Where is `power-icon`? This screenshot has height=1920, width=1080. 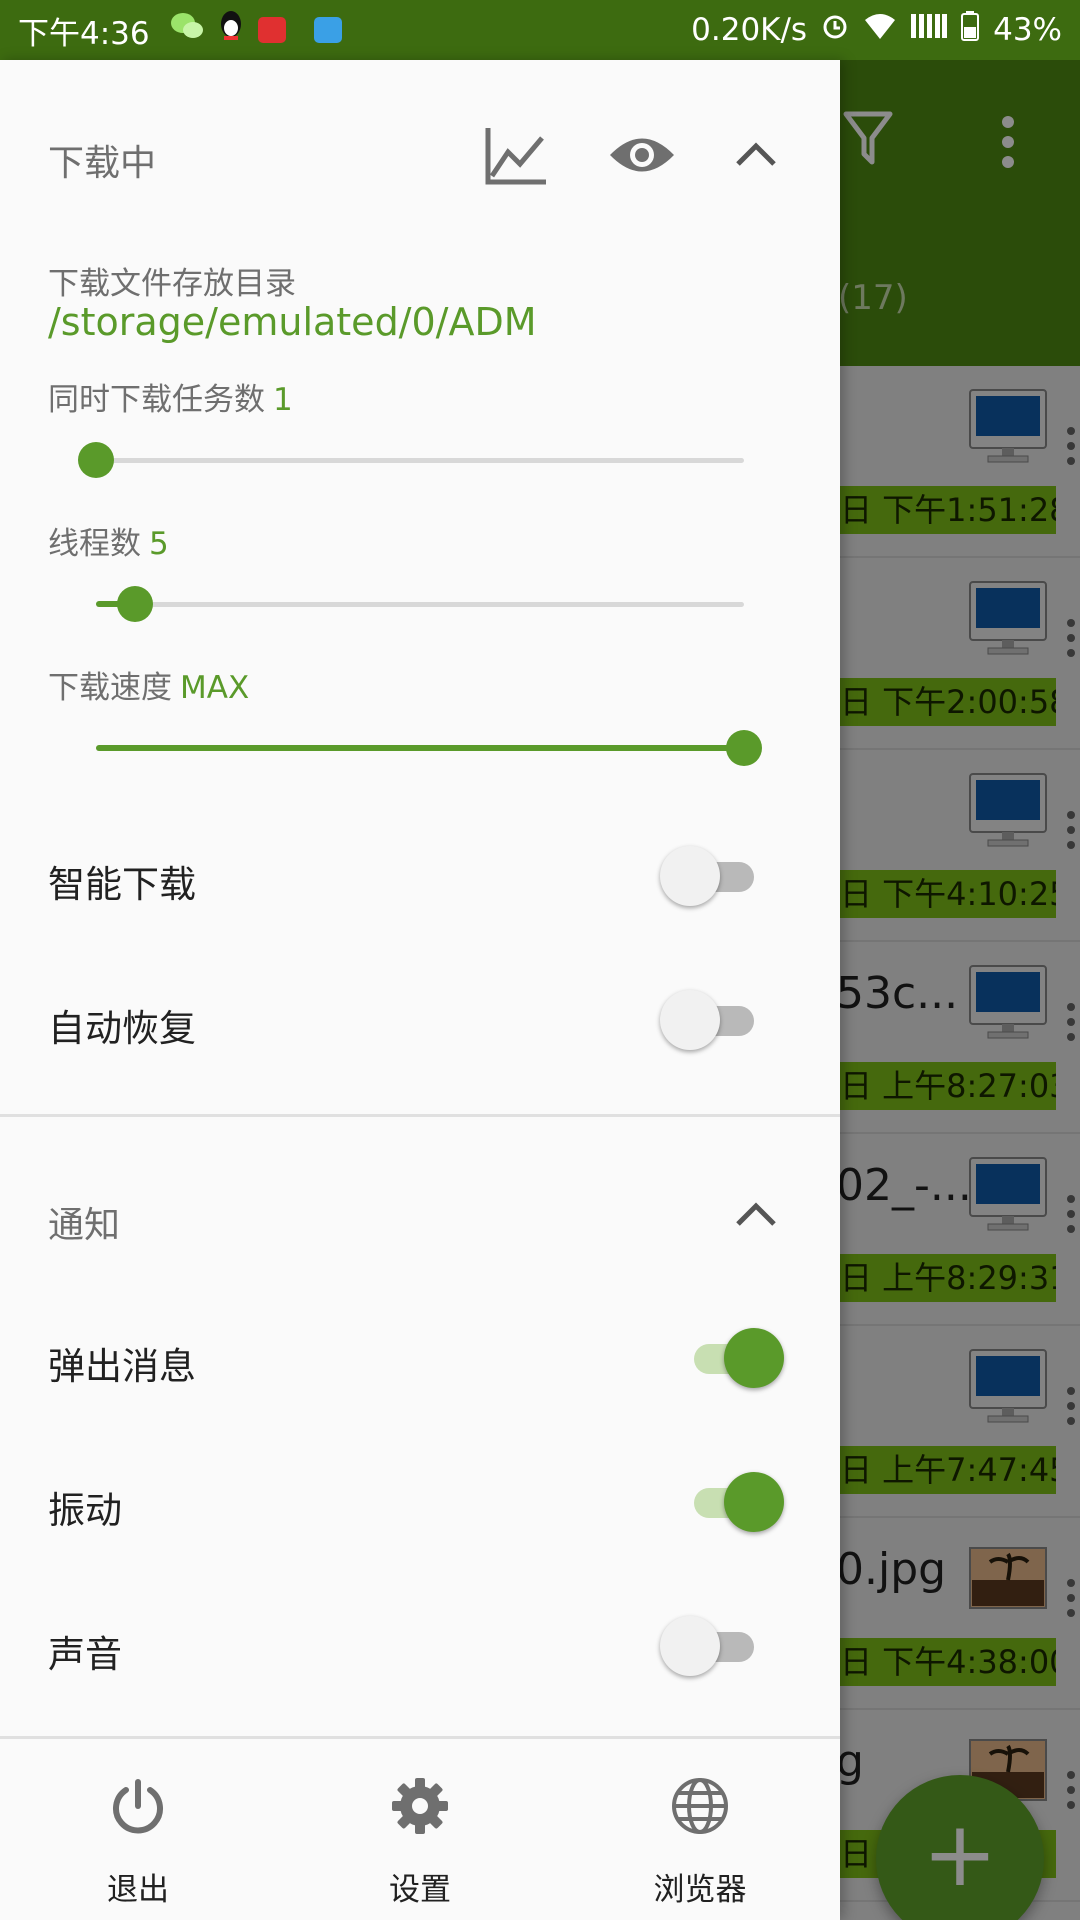 power-icon is located at coordinates (138, 1806).